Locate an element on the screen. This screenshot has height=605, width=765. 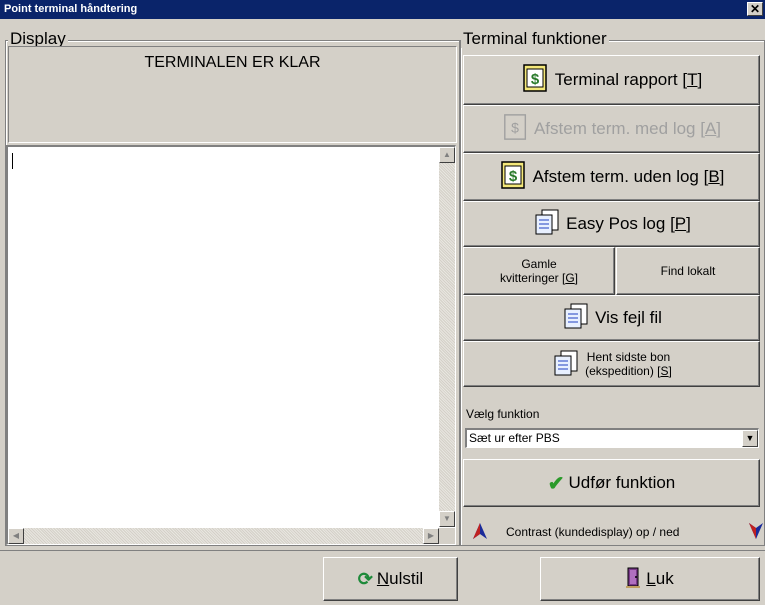
terminal-rapport-label: Terminal rapport [T] is located at coordinates (628, 79).